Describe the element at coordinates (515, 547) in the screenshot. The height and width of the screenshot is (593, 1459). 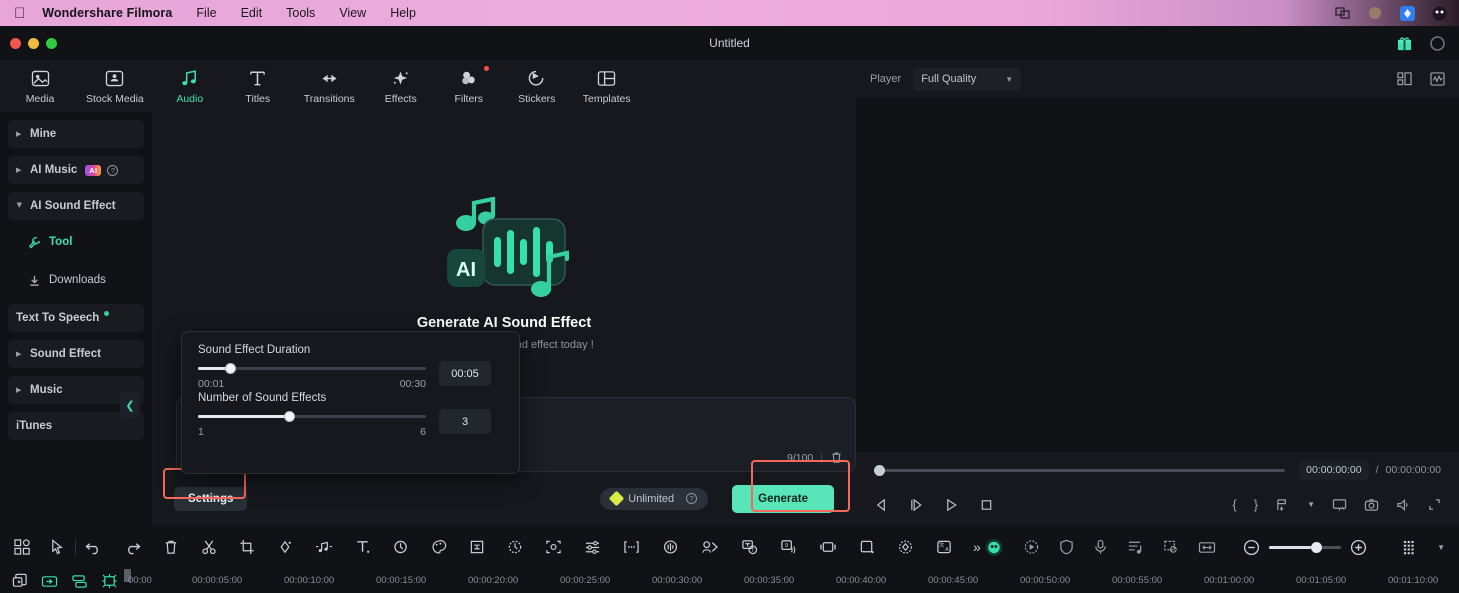
I see `stabilize-icon` at that location.